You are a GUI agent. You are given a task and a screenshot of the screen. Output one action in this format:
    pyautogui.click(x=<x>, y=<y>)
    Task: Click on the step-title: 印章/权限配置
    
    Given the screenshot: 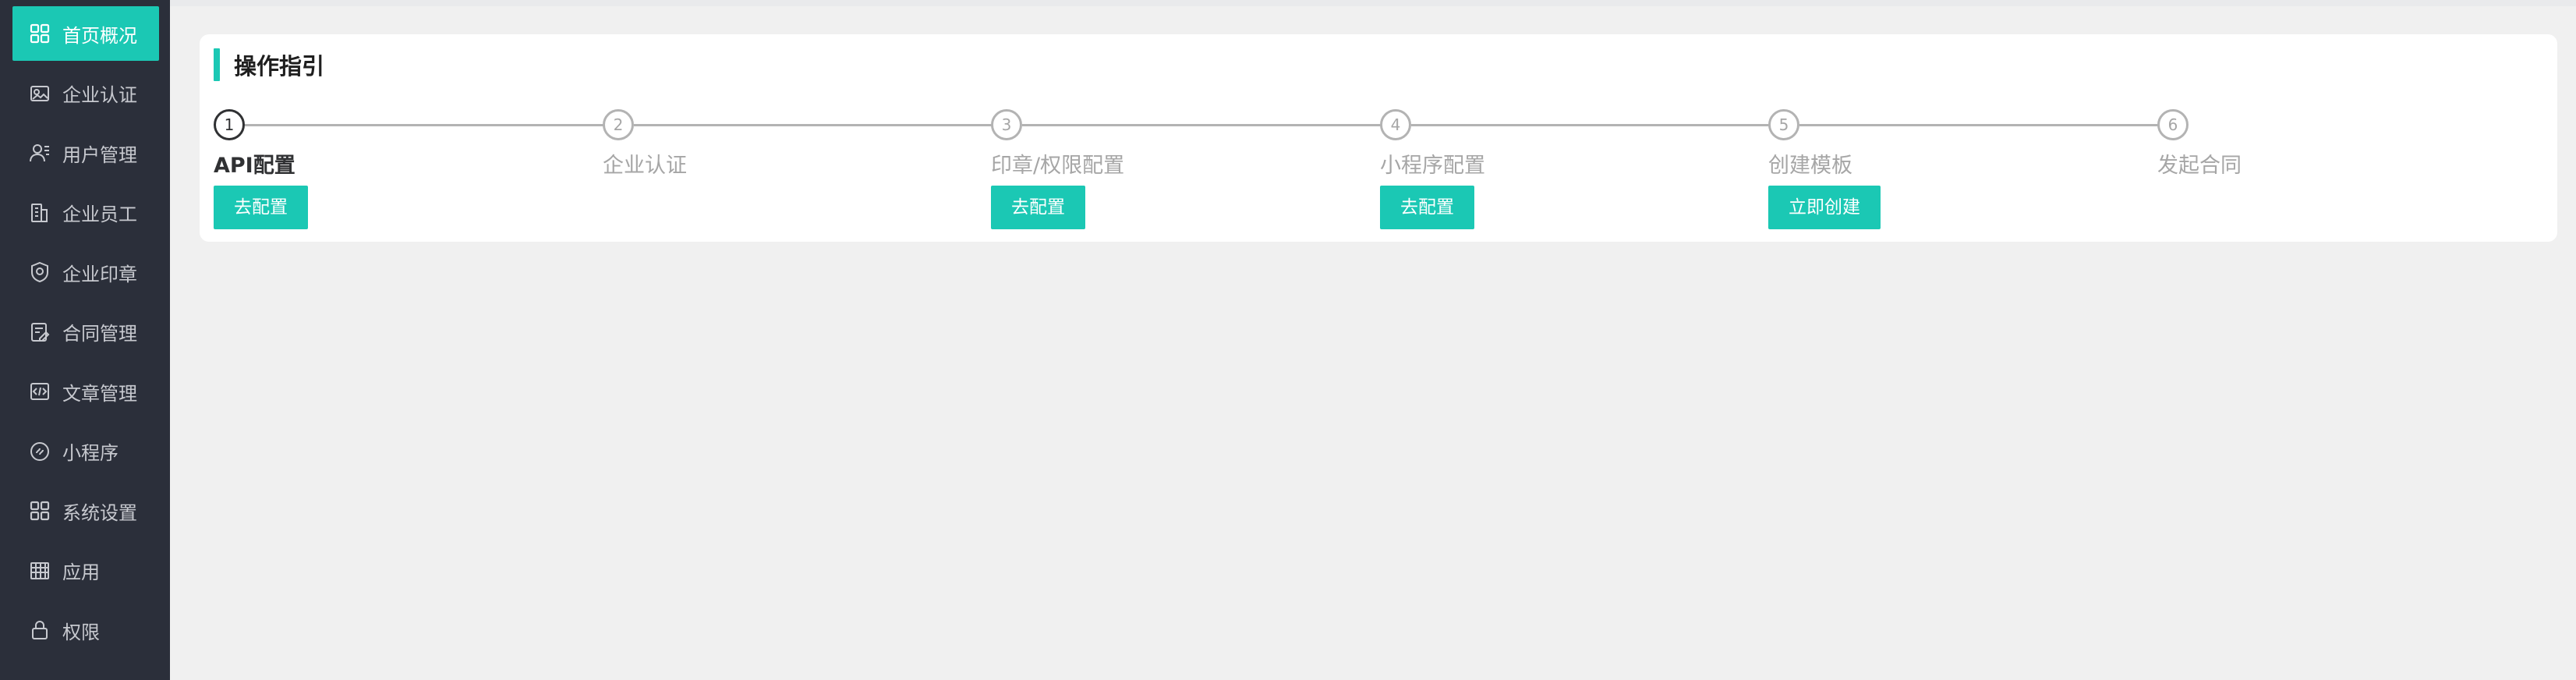 What is the action you would take?
    pyautogui.click(x=1058, y=166)
    